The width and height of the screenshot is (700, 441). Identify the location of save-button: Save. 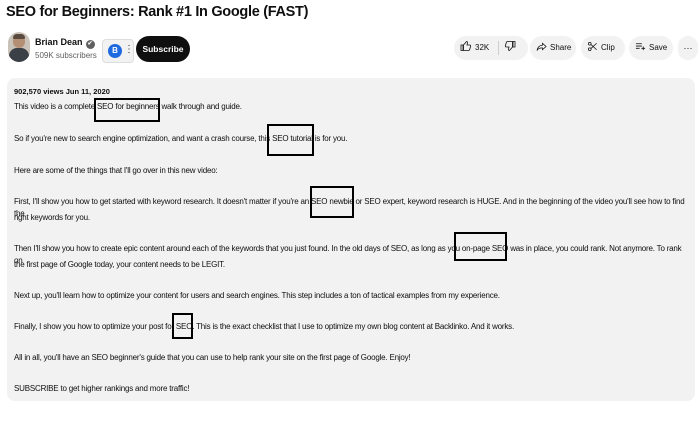
(651, 48).